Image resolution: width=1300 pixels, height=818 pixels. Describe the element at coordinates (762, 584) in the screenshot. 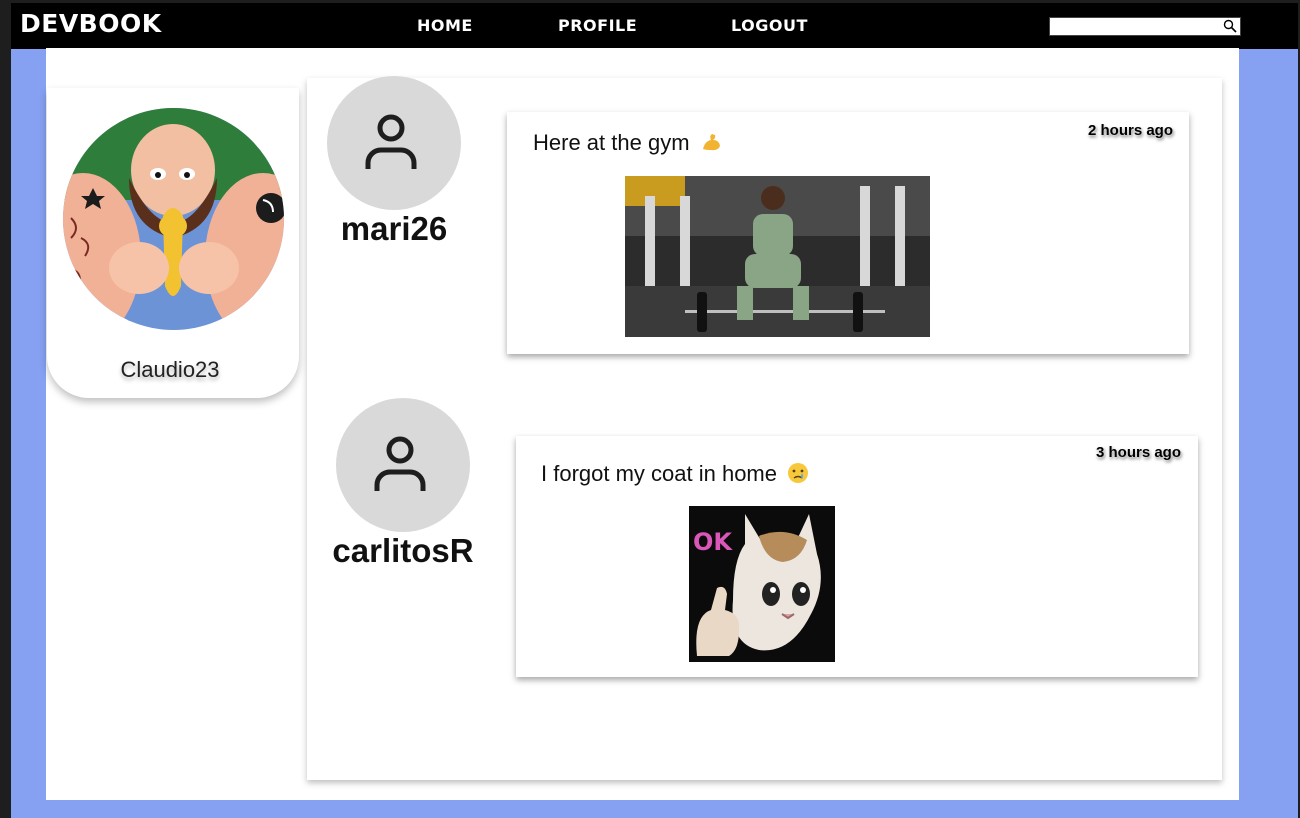

I see `post-image-cat: OK` at that location.